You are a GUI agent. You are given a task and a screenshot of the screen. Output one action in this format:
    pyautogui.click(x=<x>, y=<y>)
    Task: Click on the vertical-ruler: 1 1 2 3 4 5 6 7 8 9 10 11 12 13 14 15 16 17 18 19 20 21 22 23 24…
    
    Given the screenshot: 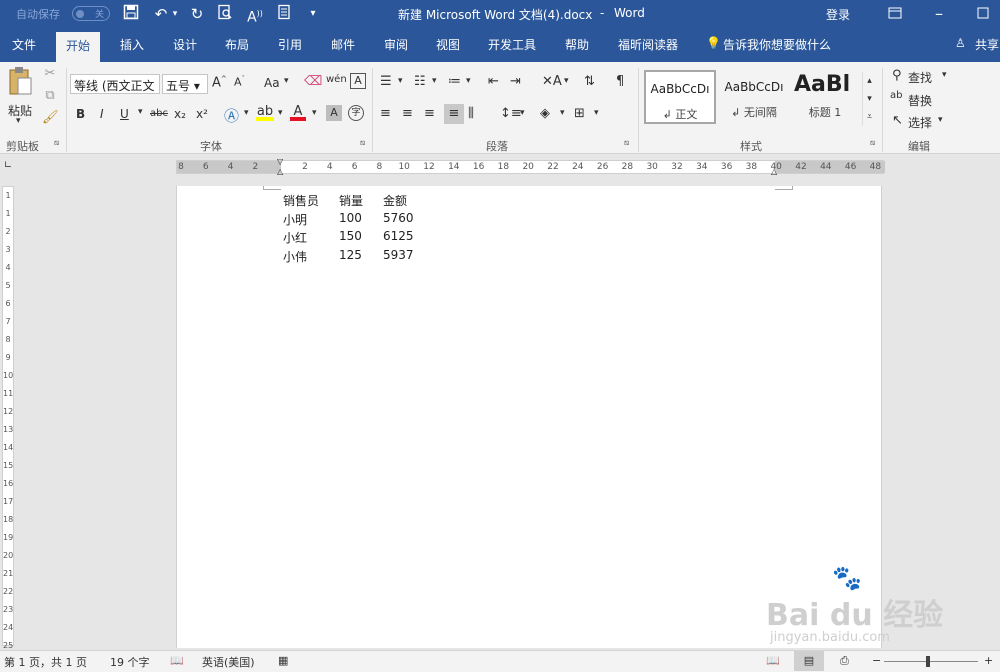 What is the action you would take?
    pyautogui.click(x=8, y=418)
    